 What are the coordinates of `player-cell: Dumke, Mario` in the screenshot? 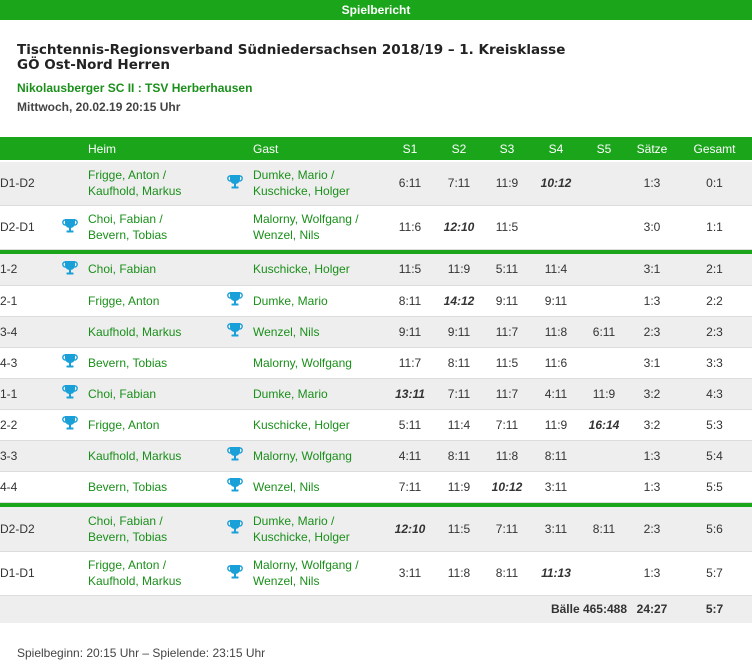 It's located at (319, 301).